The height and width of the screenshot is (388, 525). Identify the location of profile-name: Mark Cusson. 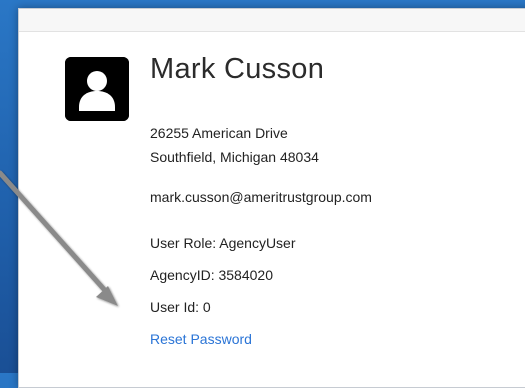
(237, 69).